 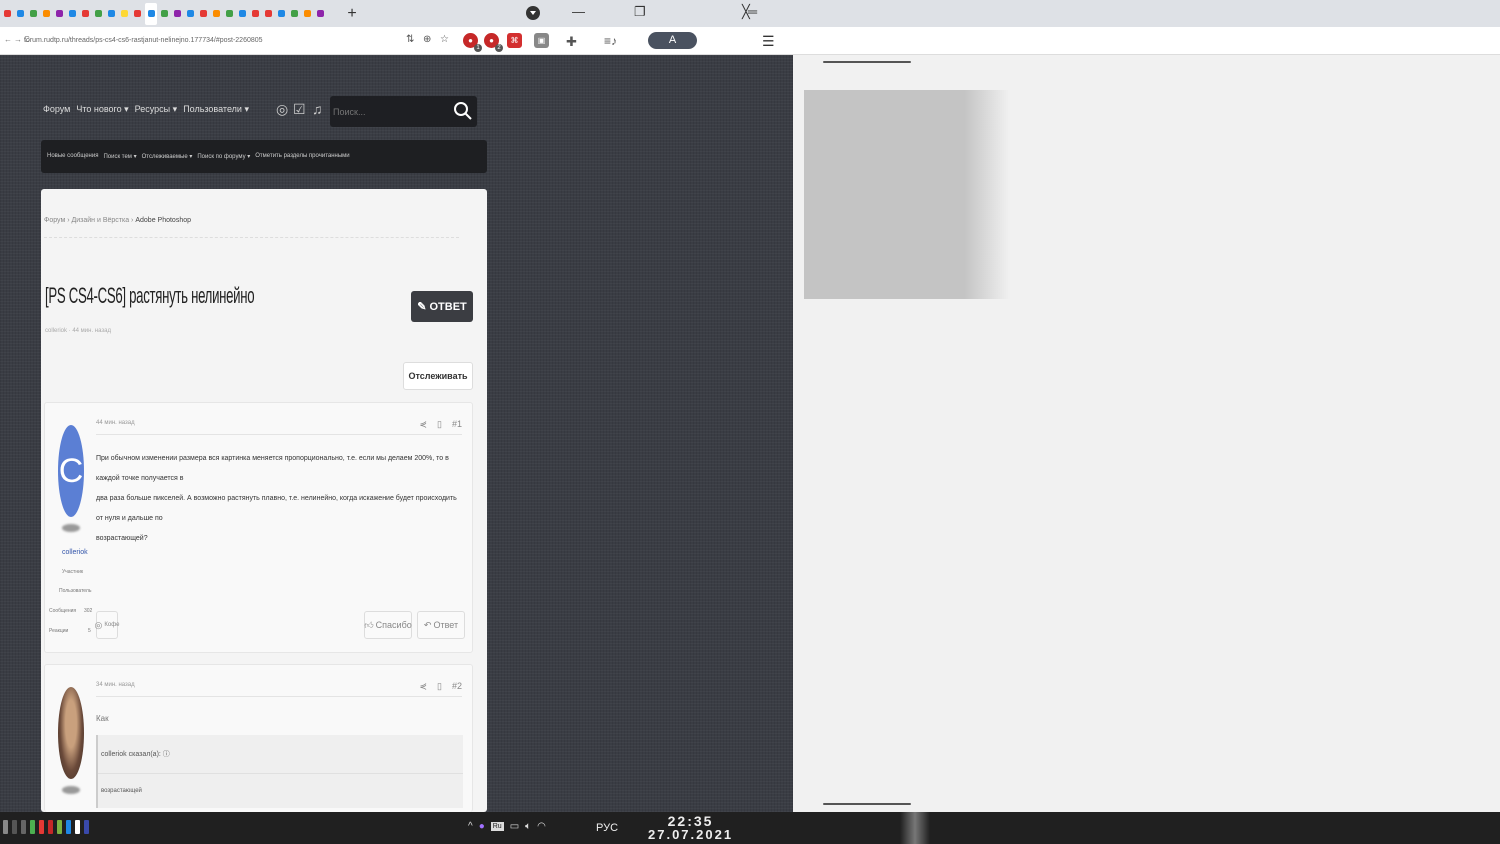 I want to click on post-date: 34 мин. назад, so click(x=115, y=685).